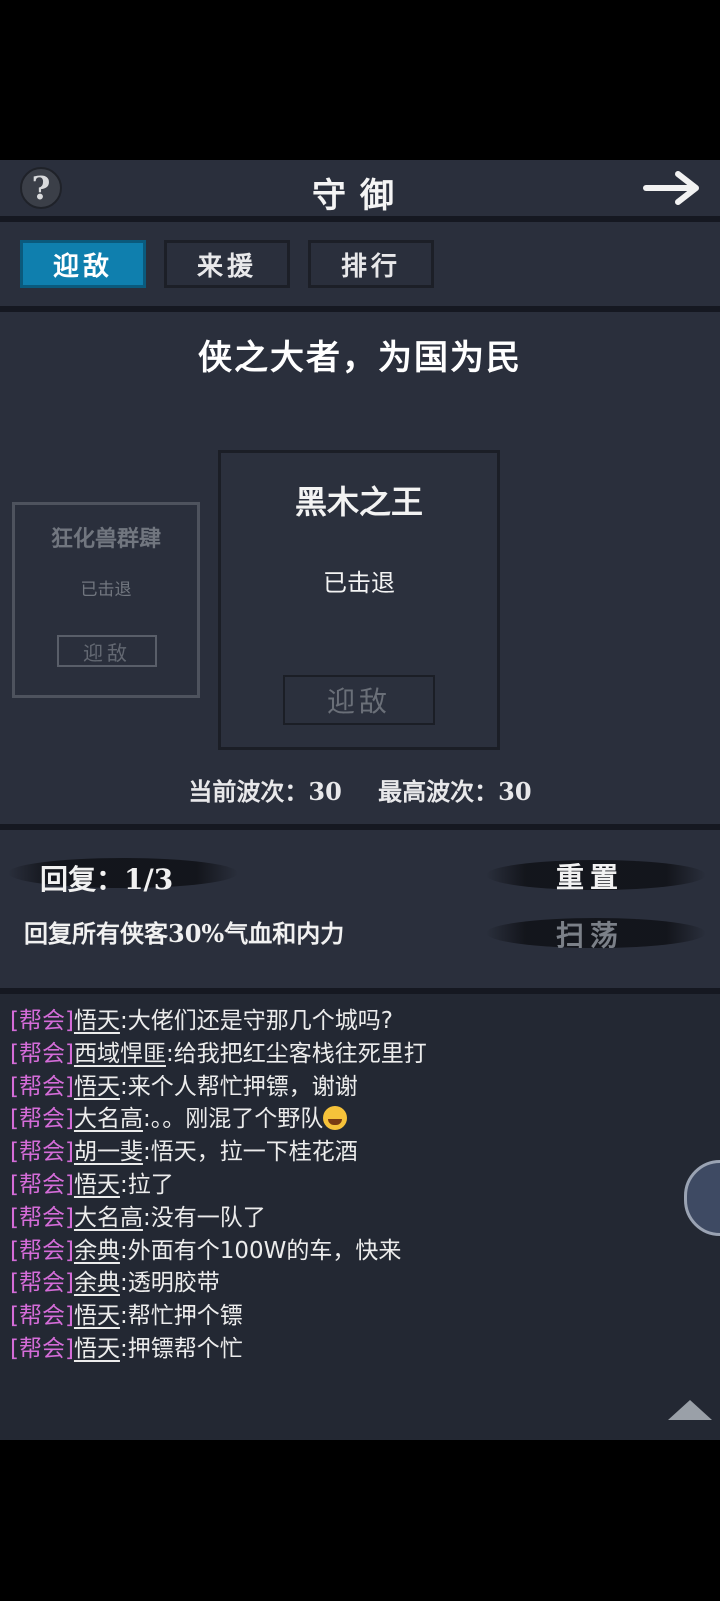 Image resolution: width=720 pixels, height=1601 pixels. I want to click on engage-button-previous: 迎敌, so click(107, 651).